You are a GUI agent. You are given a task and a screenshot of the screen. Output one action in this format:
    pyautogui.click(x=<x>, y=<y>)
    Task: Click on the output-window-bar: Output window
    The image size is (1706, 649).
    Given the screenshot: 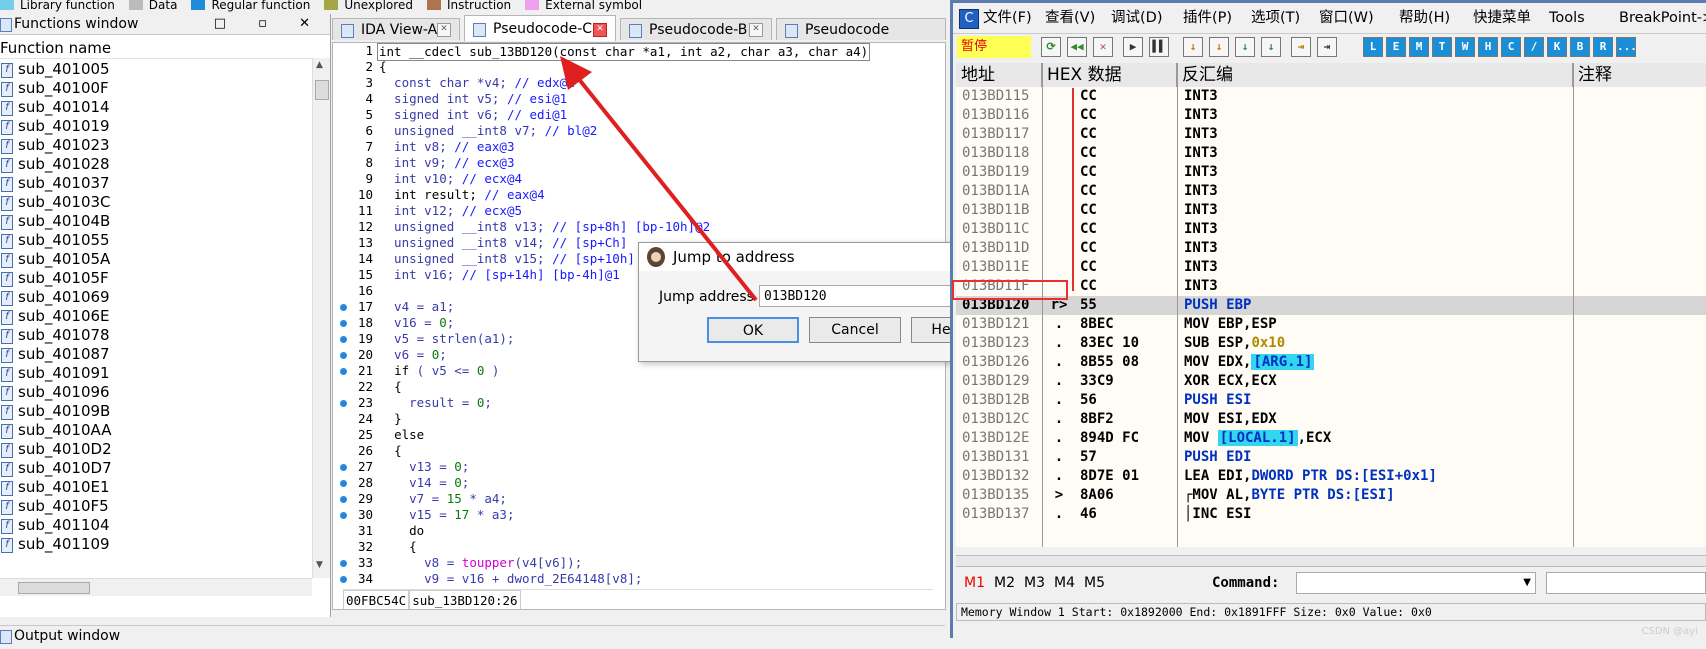 What is the action you would take?
    pyautogui.click(x=472, y=637)
    